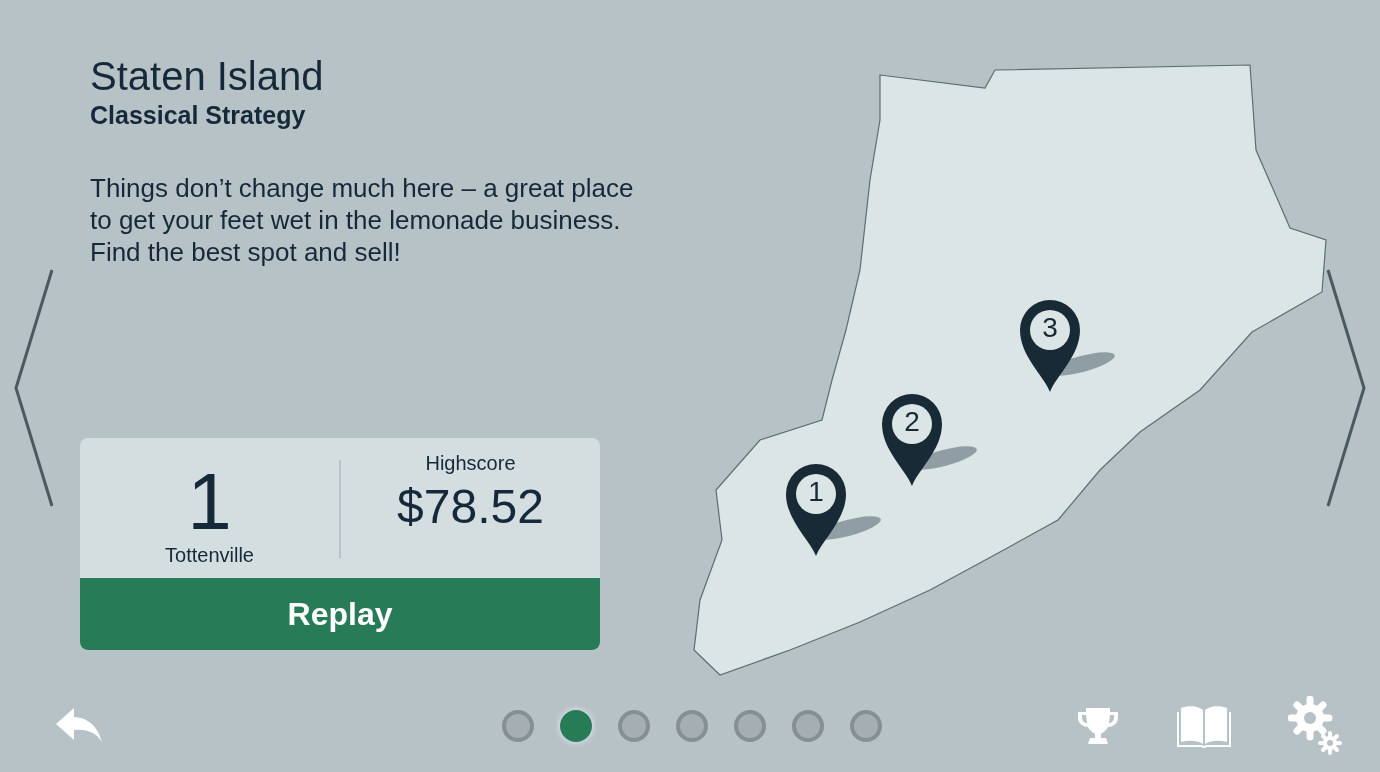 The width and height of the screenshot is (1380, 772). Describe the element at coordinates (1204, 726) in the screenshot. I see `book-icon` at that location.